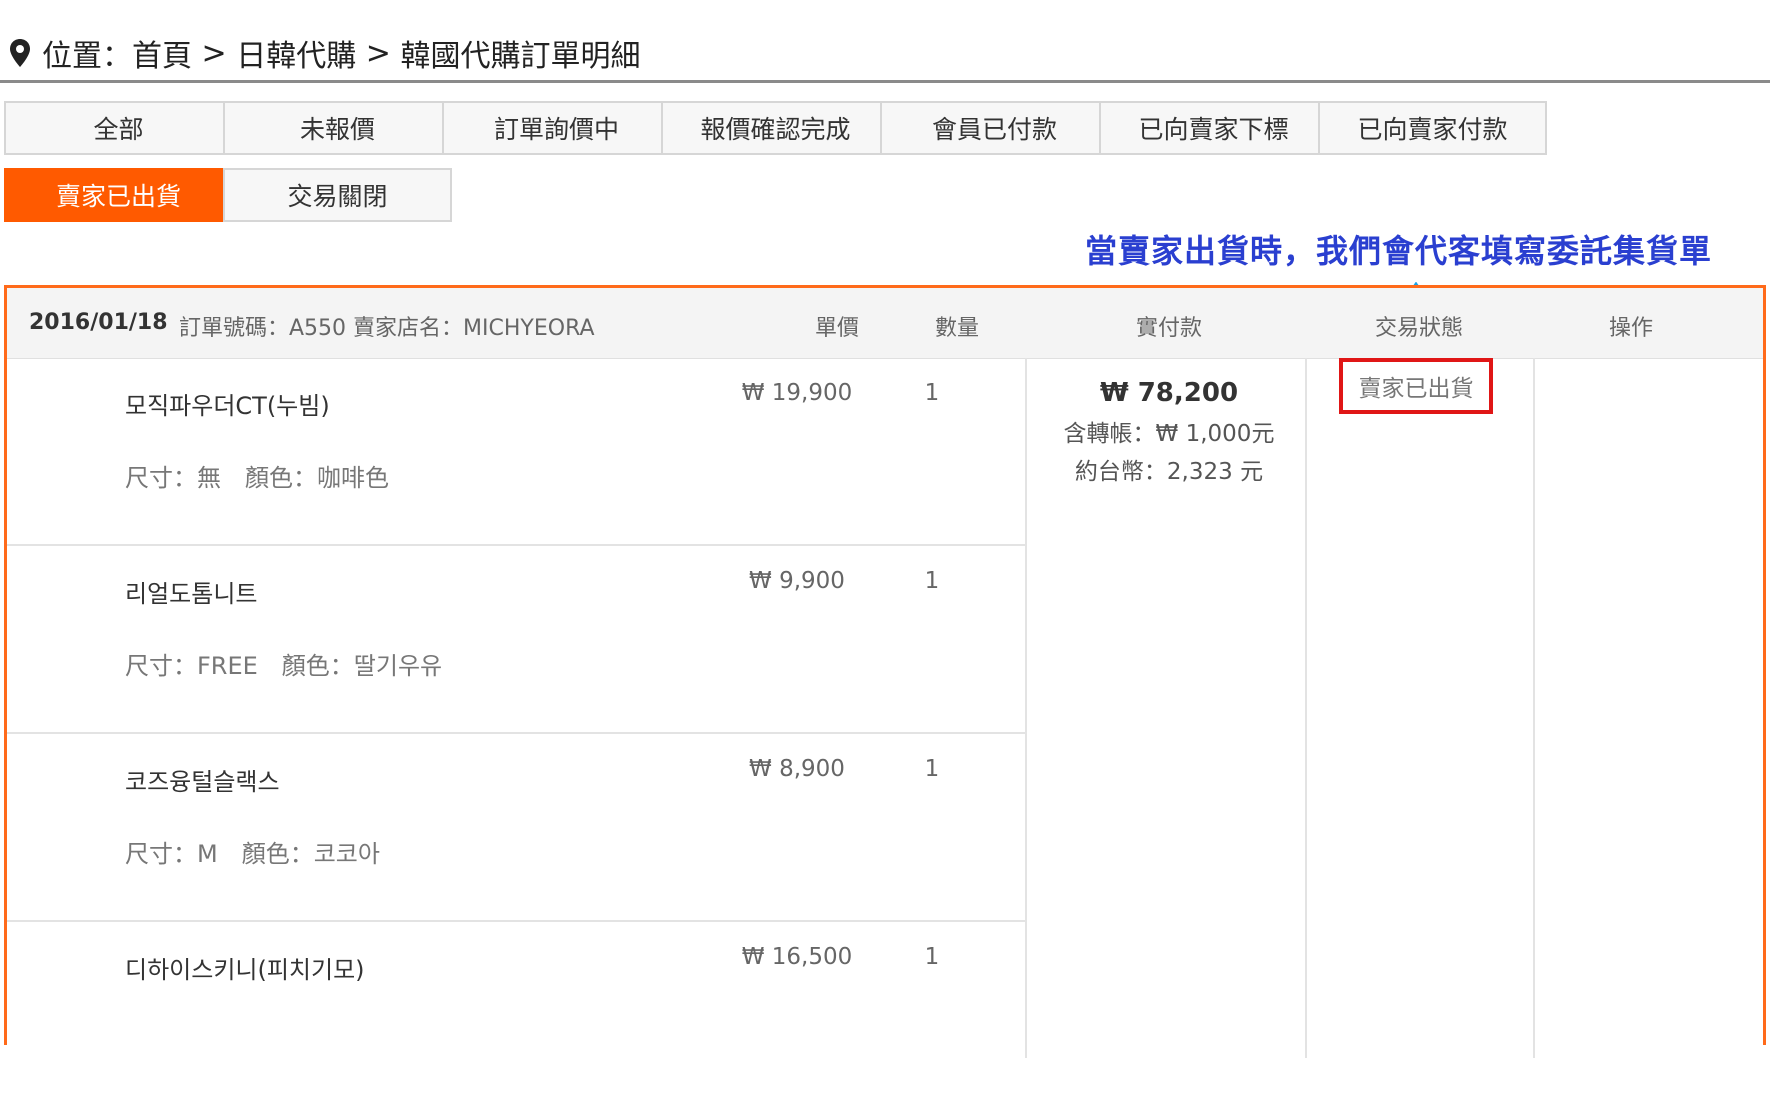 Image resolution: width=1770 pixels, height=1110 pixels. I want to click on item-name: 코즈융털슬랙스, so click(202, 779).